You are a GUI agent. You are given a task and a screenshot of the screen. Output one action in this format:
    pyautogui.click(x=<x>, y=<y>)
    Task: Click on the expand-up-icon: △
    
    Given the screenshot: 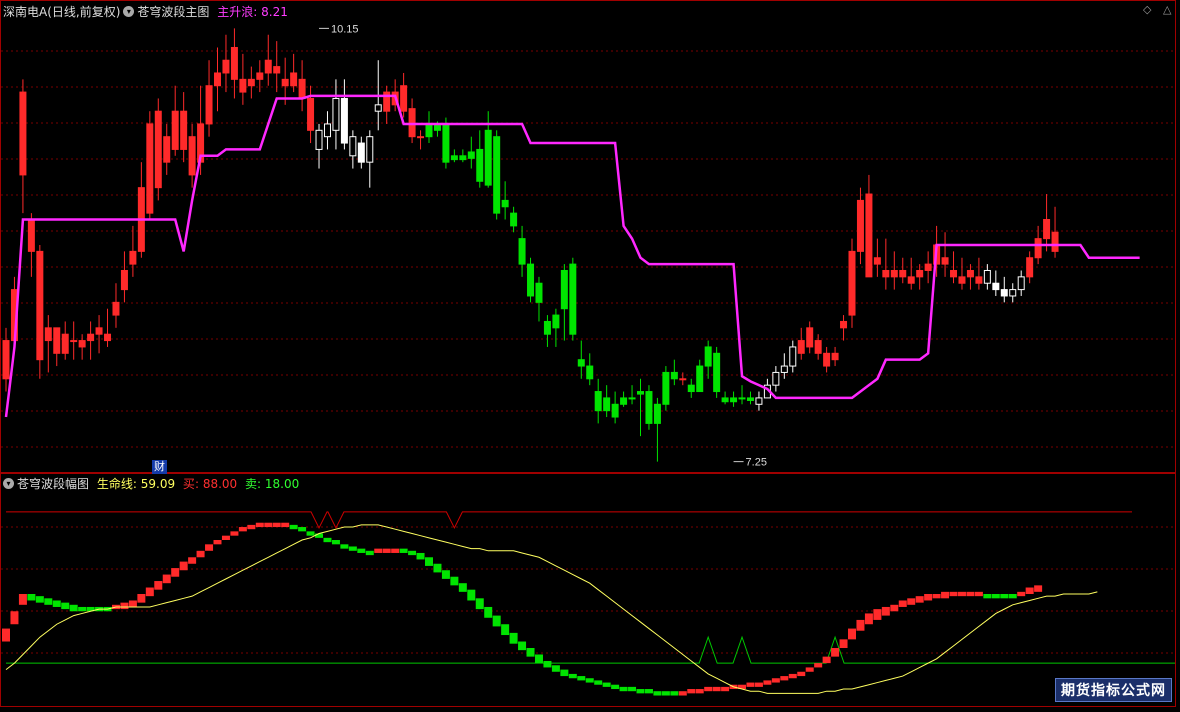 What is the action you would take?
    pyautogui.click(x=1167, y=9)
    